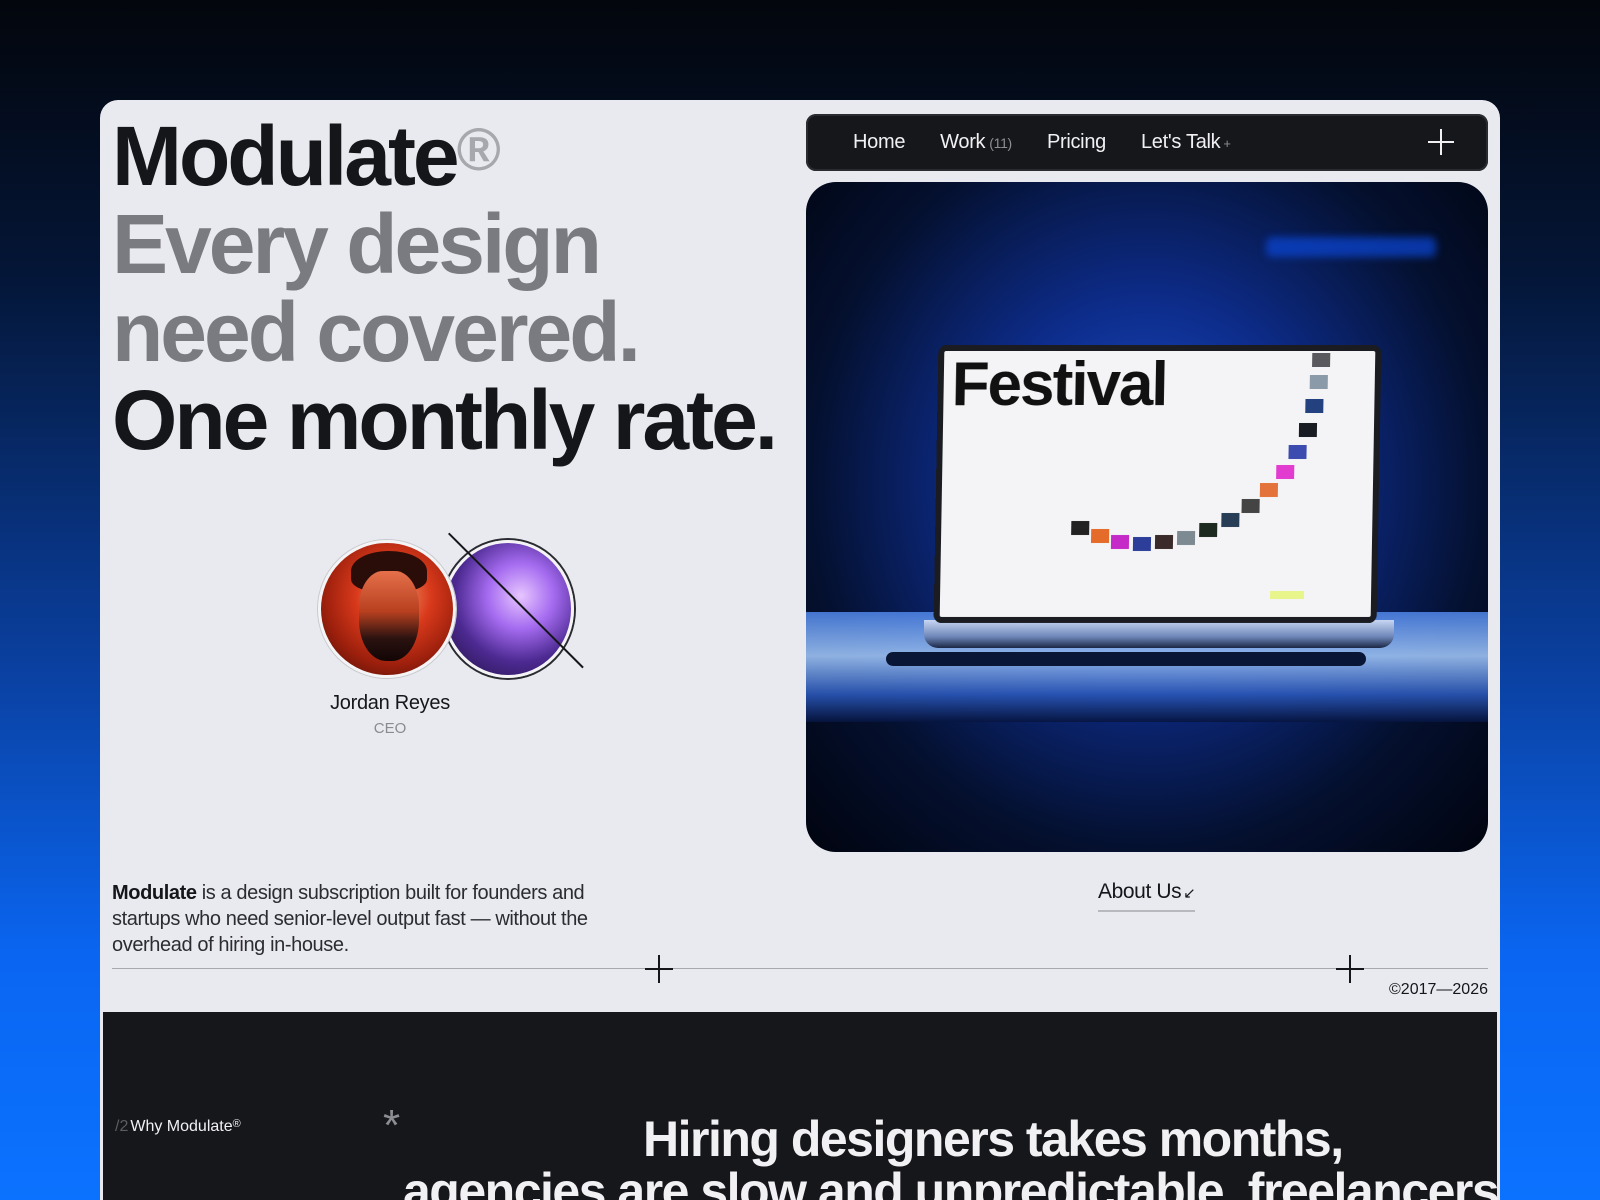  What do you see at coordinates (993, 1139) in the screenshot?
I see `section-headline-line-1: Hiring designers takes months,` at bounding box center [993, 1139].